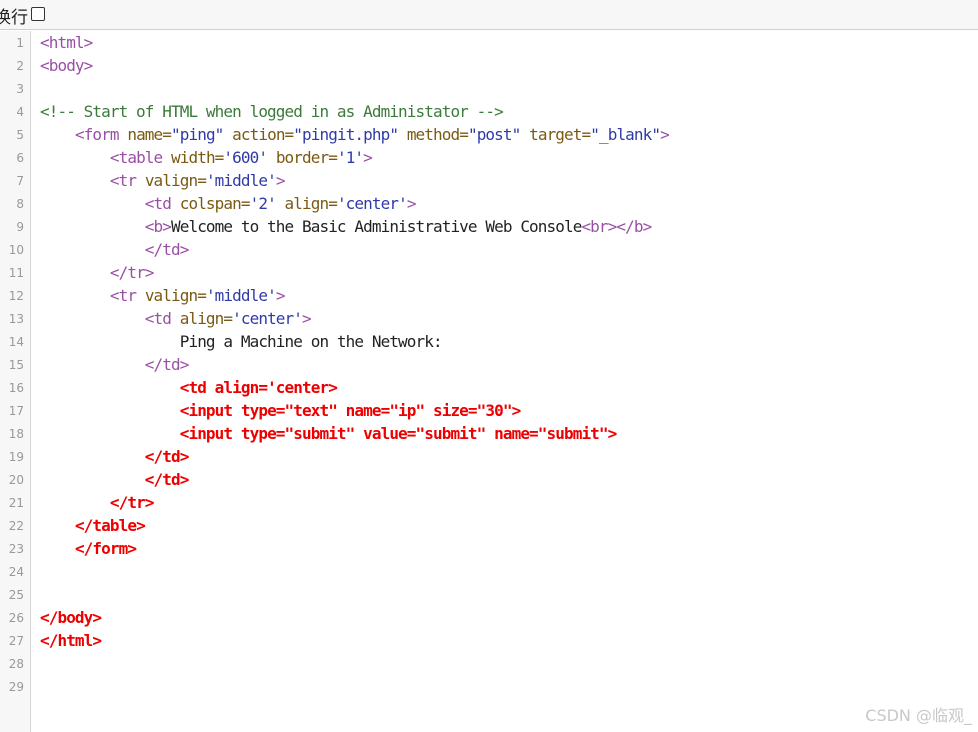 Image resolution: width=978 pixels, height=732 pixels. I want to click on line-number: 13, so click(16, 319).